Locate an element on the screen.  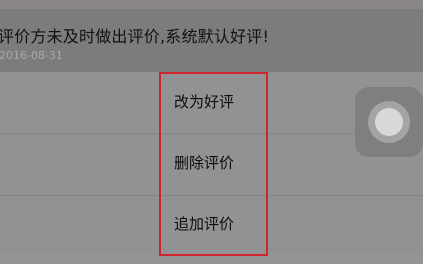
change-to-positive-button: 改为好评 is located at coordinates (204, 101).